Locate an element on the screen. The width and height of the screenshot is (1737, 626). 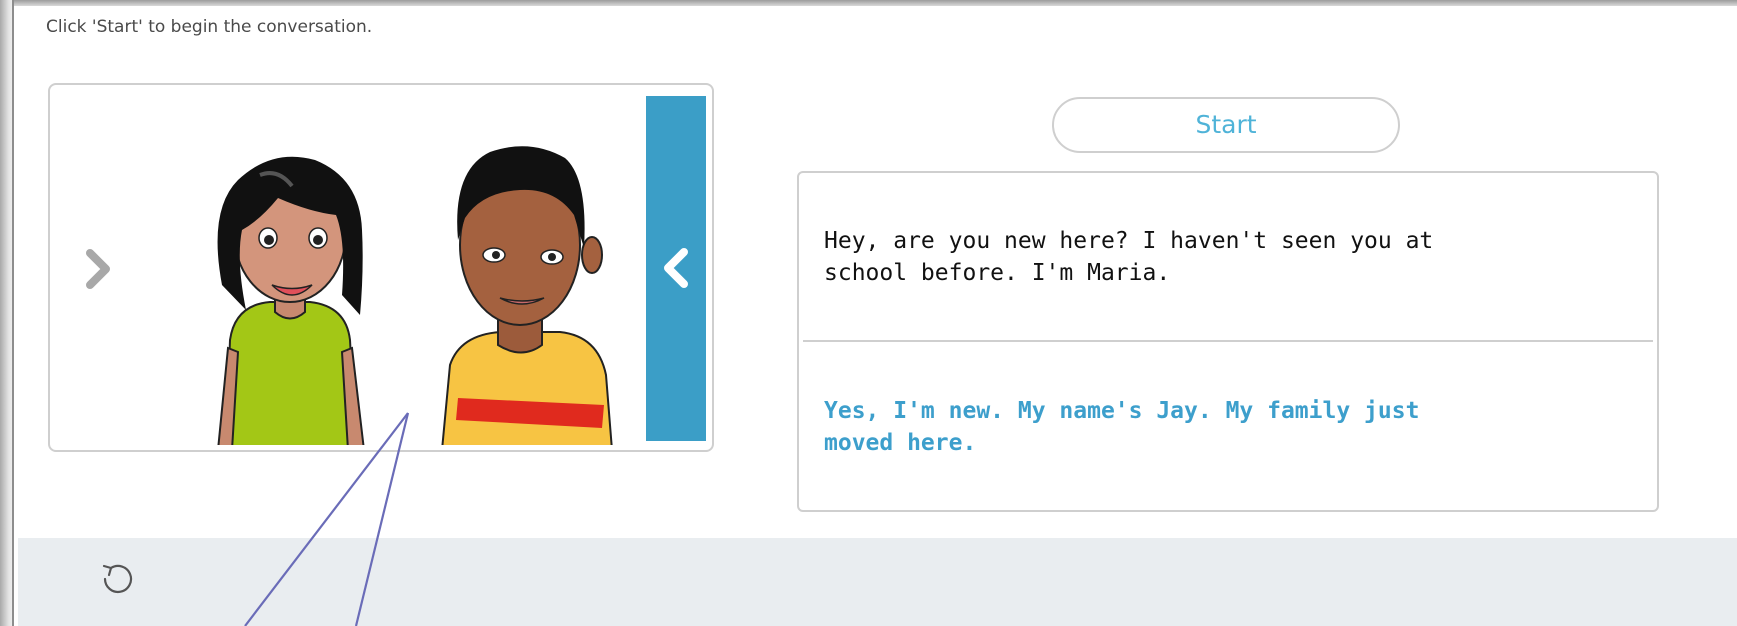
prev-arrow-button is located at coordinates (98, 269).